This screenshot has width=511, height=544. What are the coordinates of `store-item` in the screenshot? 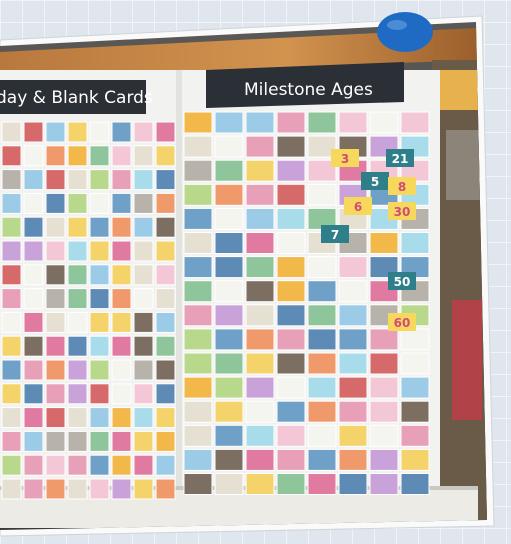 It's located at (464, 165).